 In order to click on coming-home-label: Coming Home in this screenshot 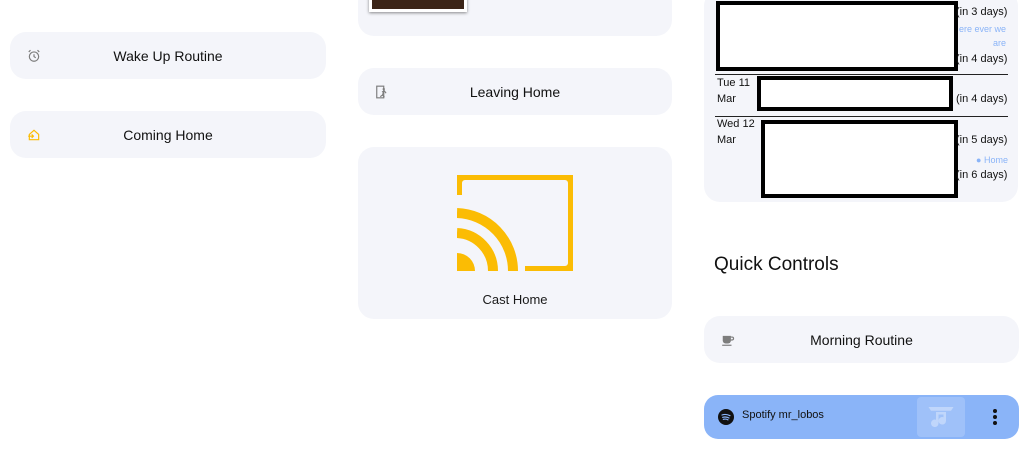, I will do `click(168, 134)`.